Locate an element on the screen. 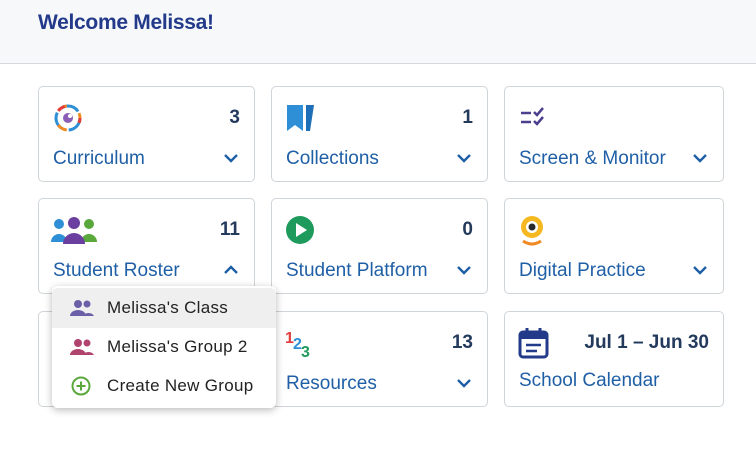 The image size is (756, 461). resources-label: Resources is located at coordinates (331, 383).